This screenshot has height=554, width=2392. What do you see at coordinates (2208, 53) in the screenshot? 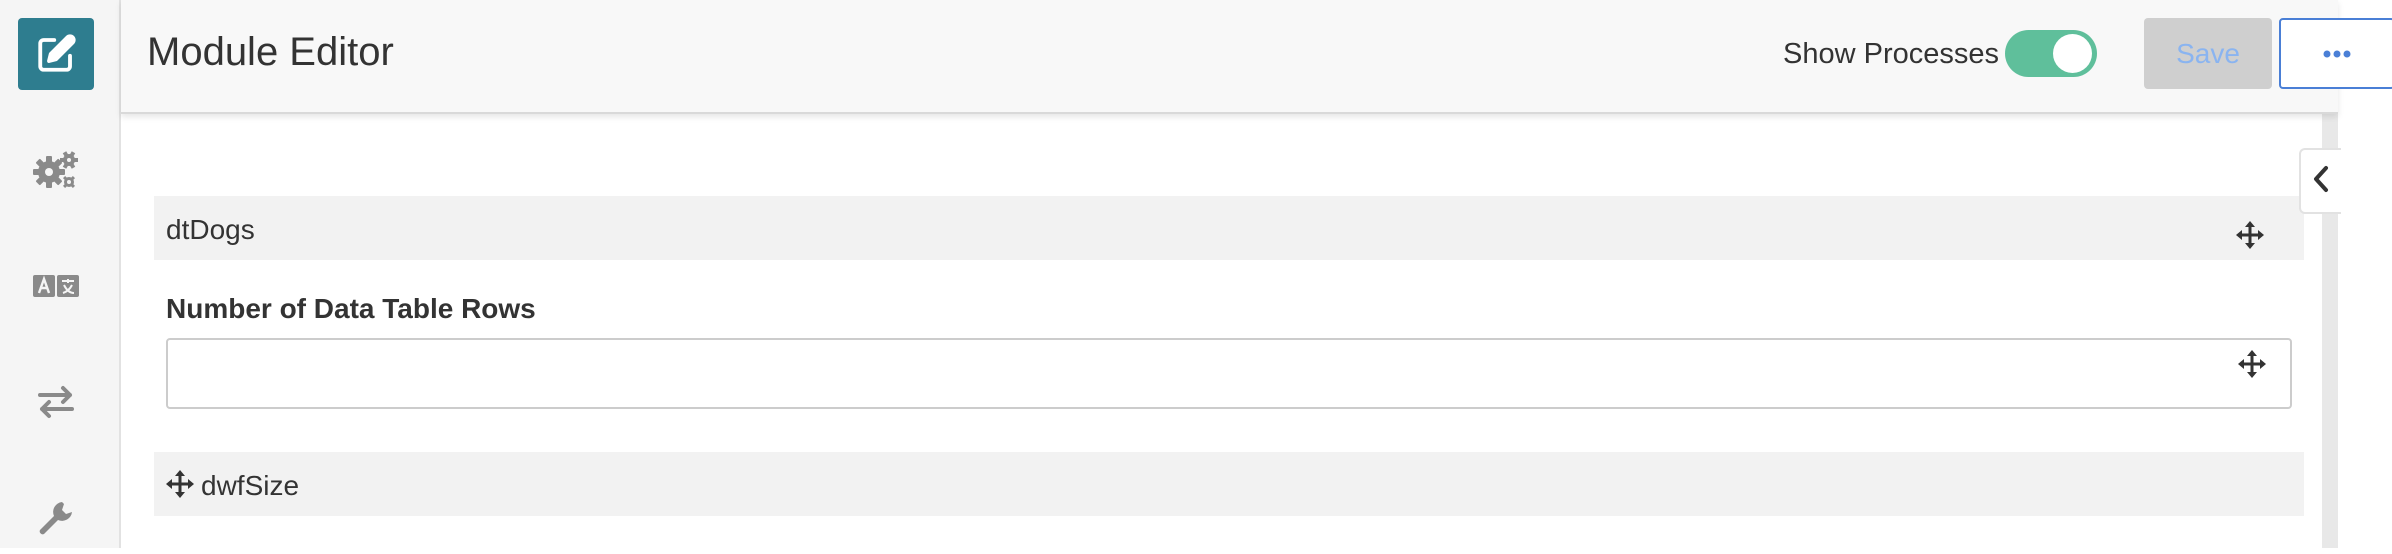
I see `save-button: Save` at bounding box center [2208, 53].